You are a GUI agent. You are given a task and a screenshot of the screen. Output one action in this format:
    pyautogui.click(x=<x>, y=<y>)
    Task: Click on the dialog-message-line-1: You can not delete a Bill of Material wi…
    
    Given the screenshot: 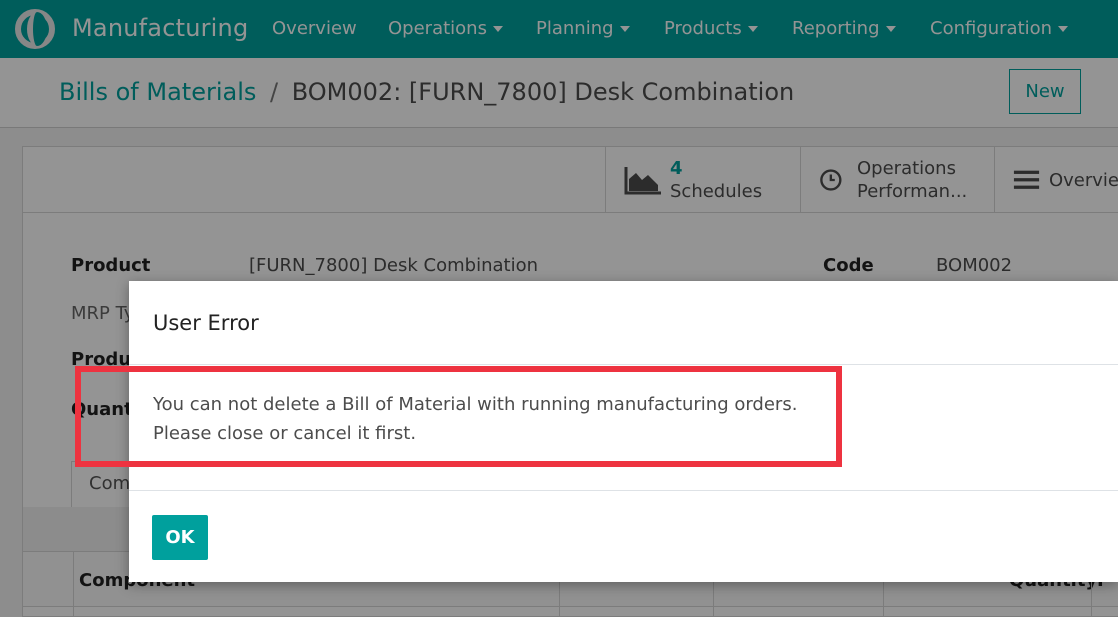 What is the action you would take?
    pyautogui.click(x=475, y=404)
    